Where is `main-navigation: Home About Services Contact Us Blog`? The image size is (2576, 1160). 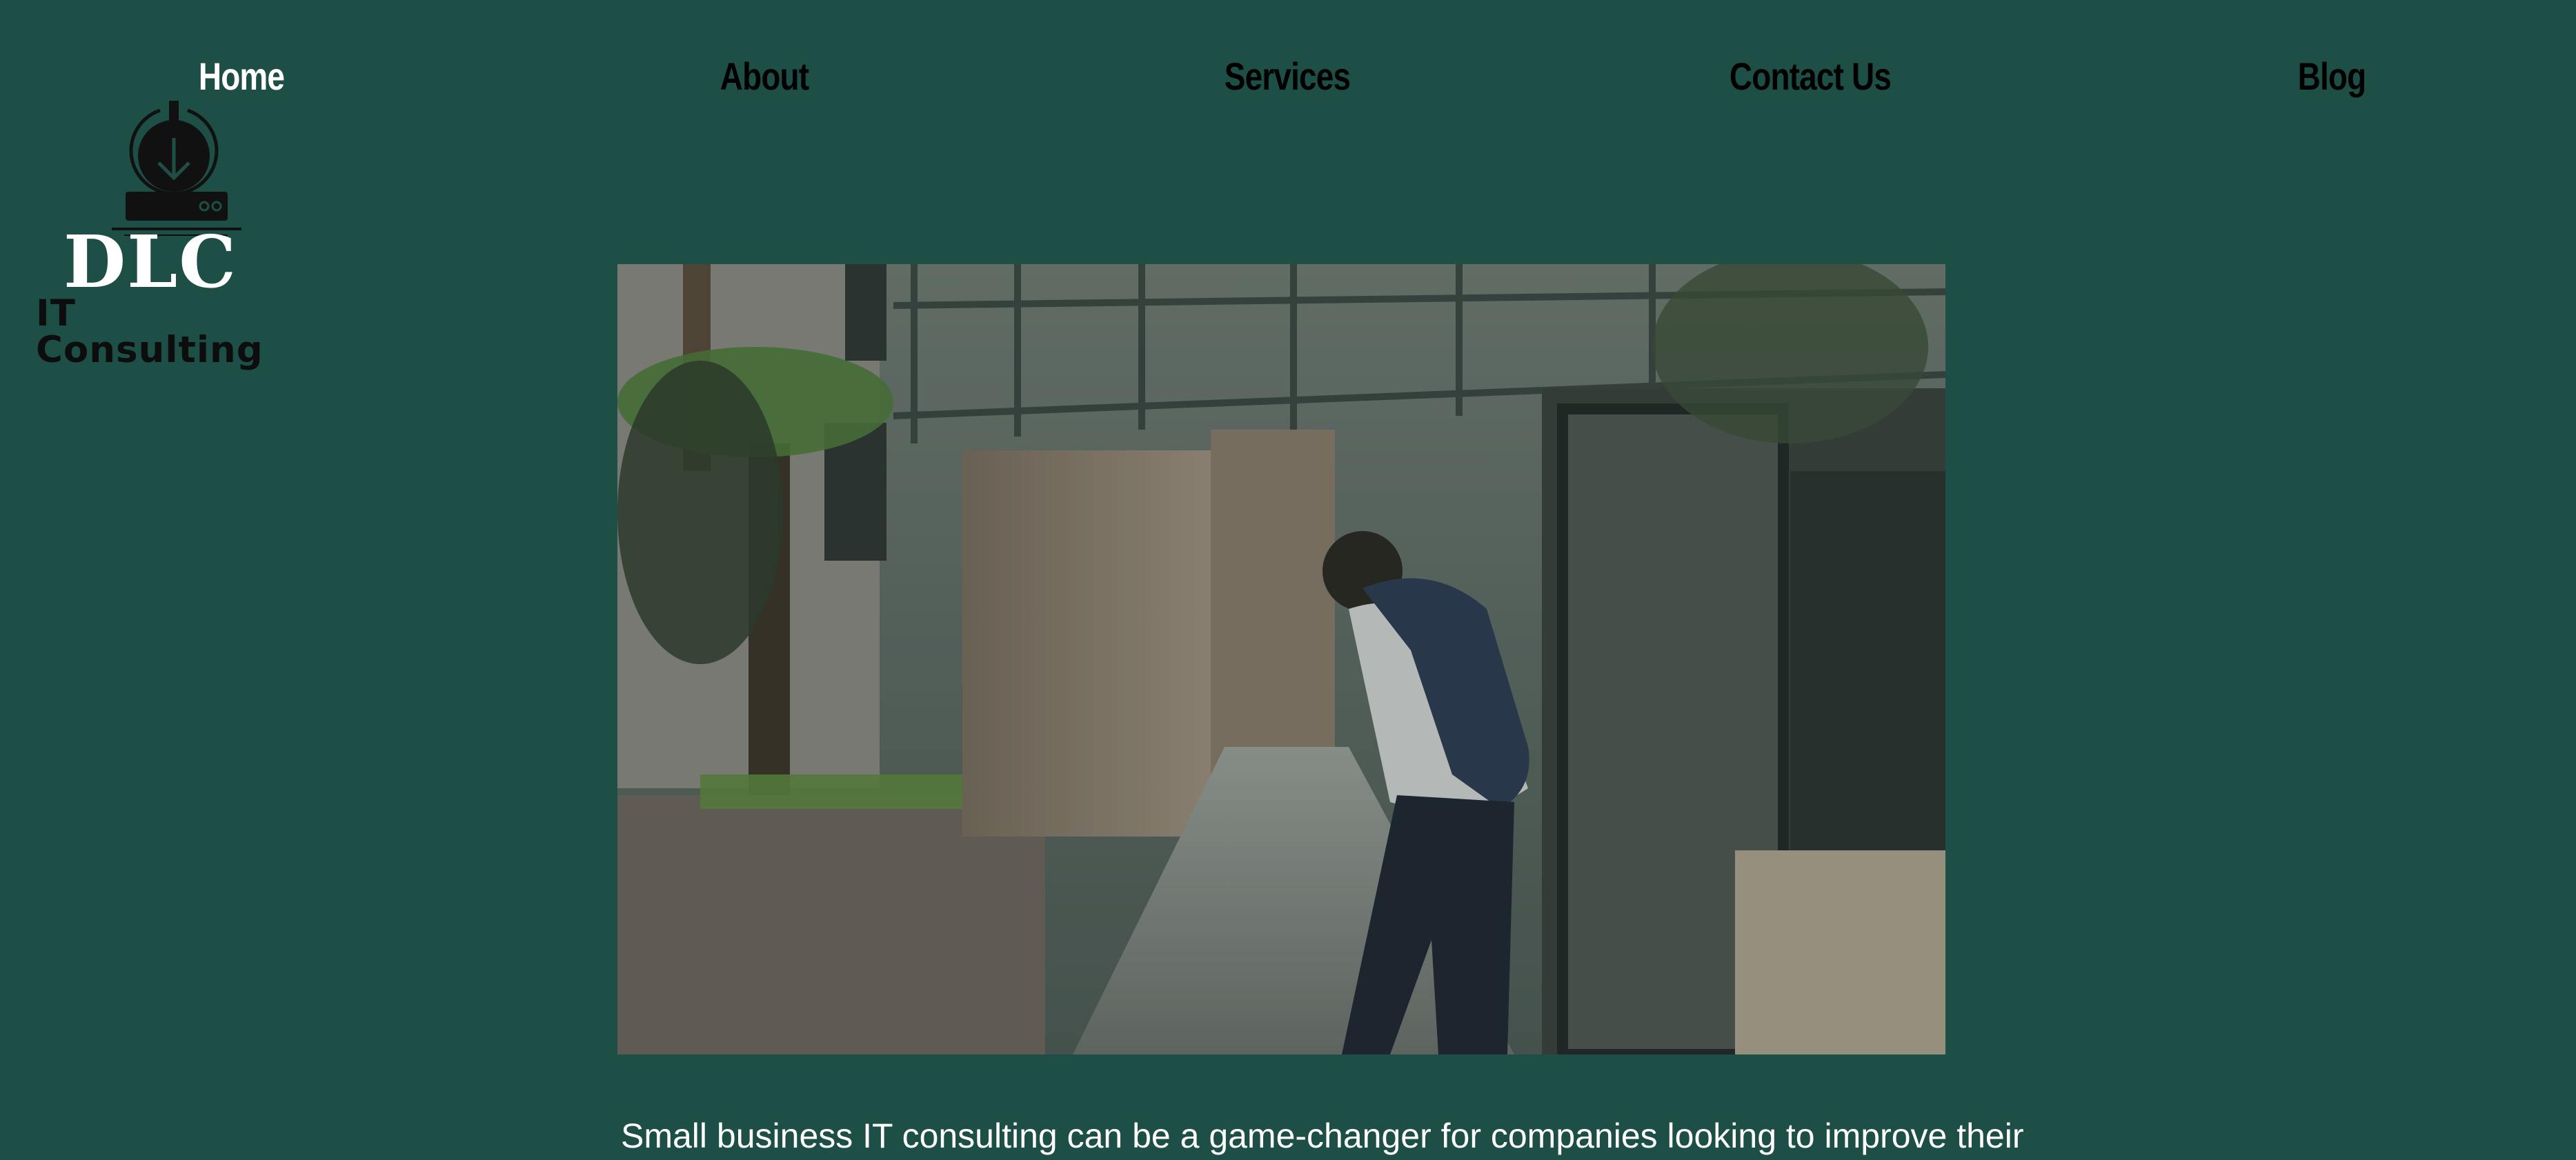 main-navigation: Home About Services Contact Us Blog is located at coordinates (1288, 75).